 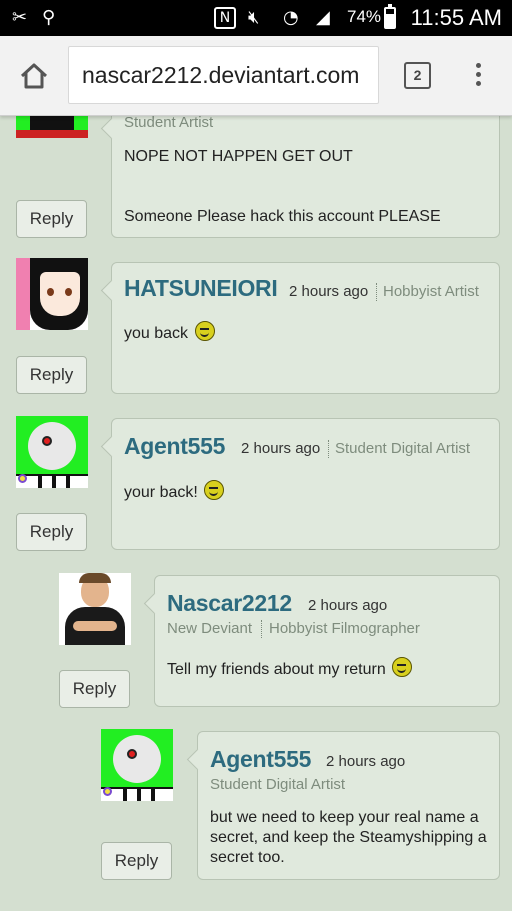 I want to click on user-role: Hobbyist Artist, so click(x=431, y=291).